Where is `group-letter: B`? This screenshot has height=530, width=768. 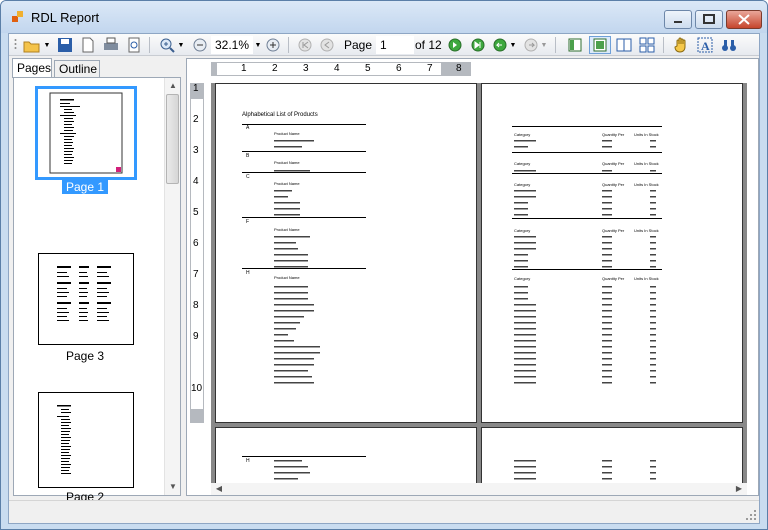
group-letter: B is located at coordinates (248, 156).